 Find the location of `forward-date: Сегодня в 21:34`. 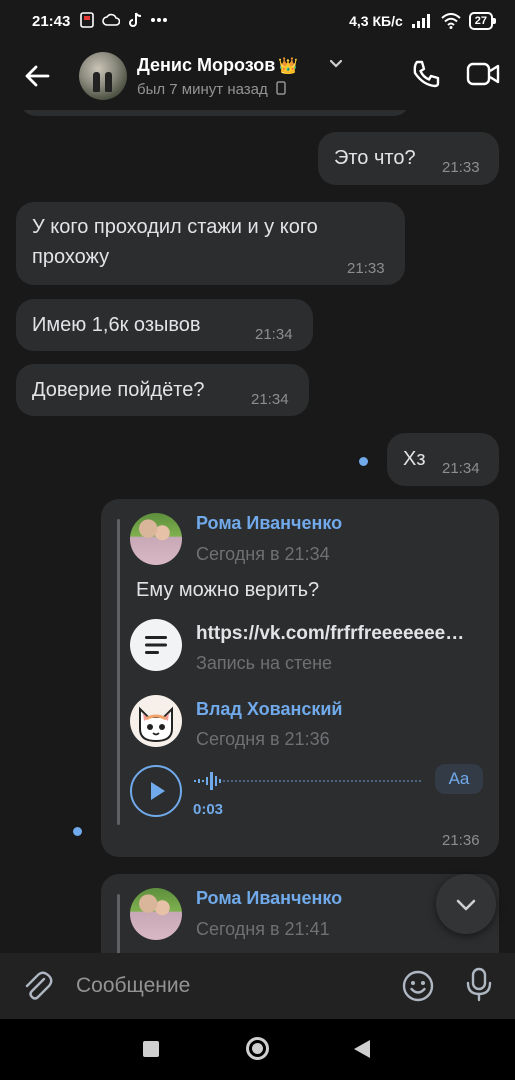

forward-date: Сегодня в 21:34 is located at coordinates (263, 554).